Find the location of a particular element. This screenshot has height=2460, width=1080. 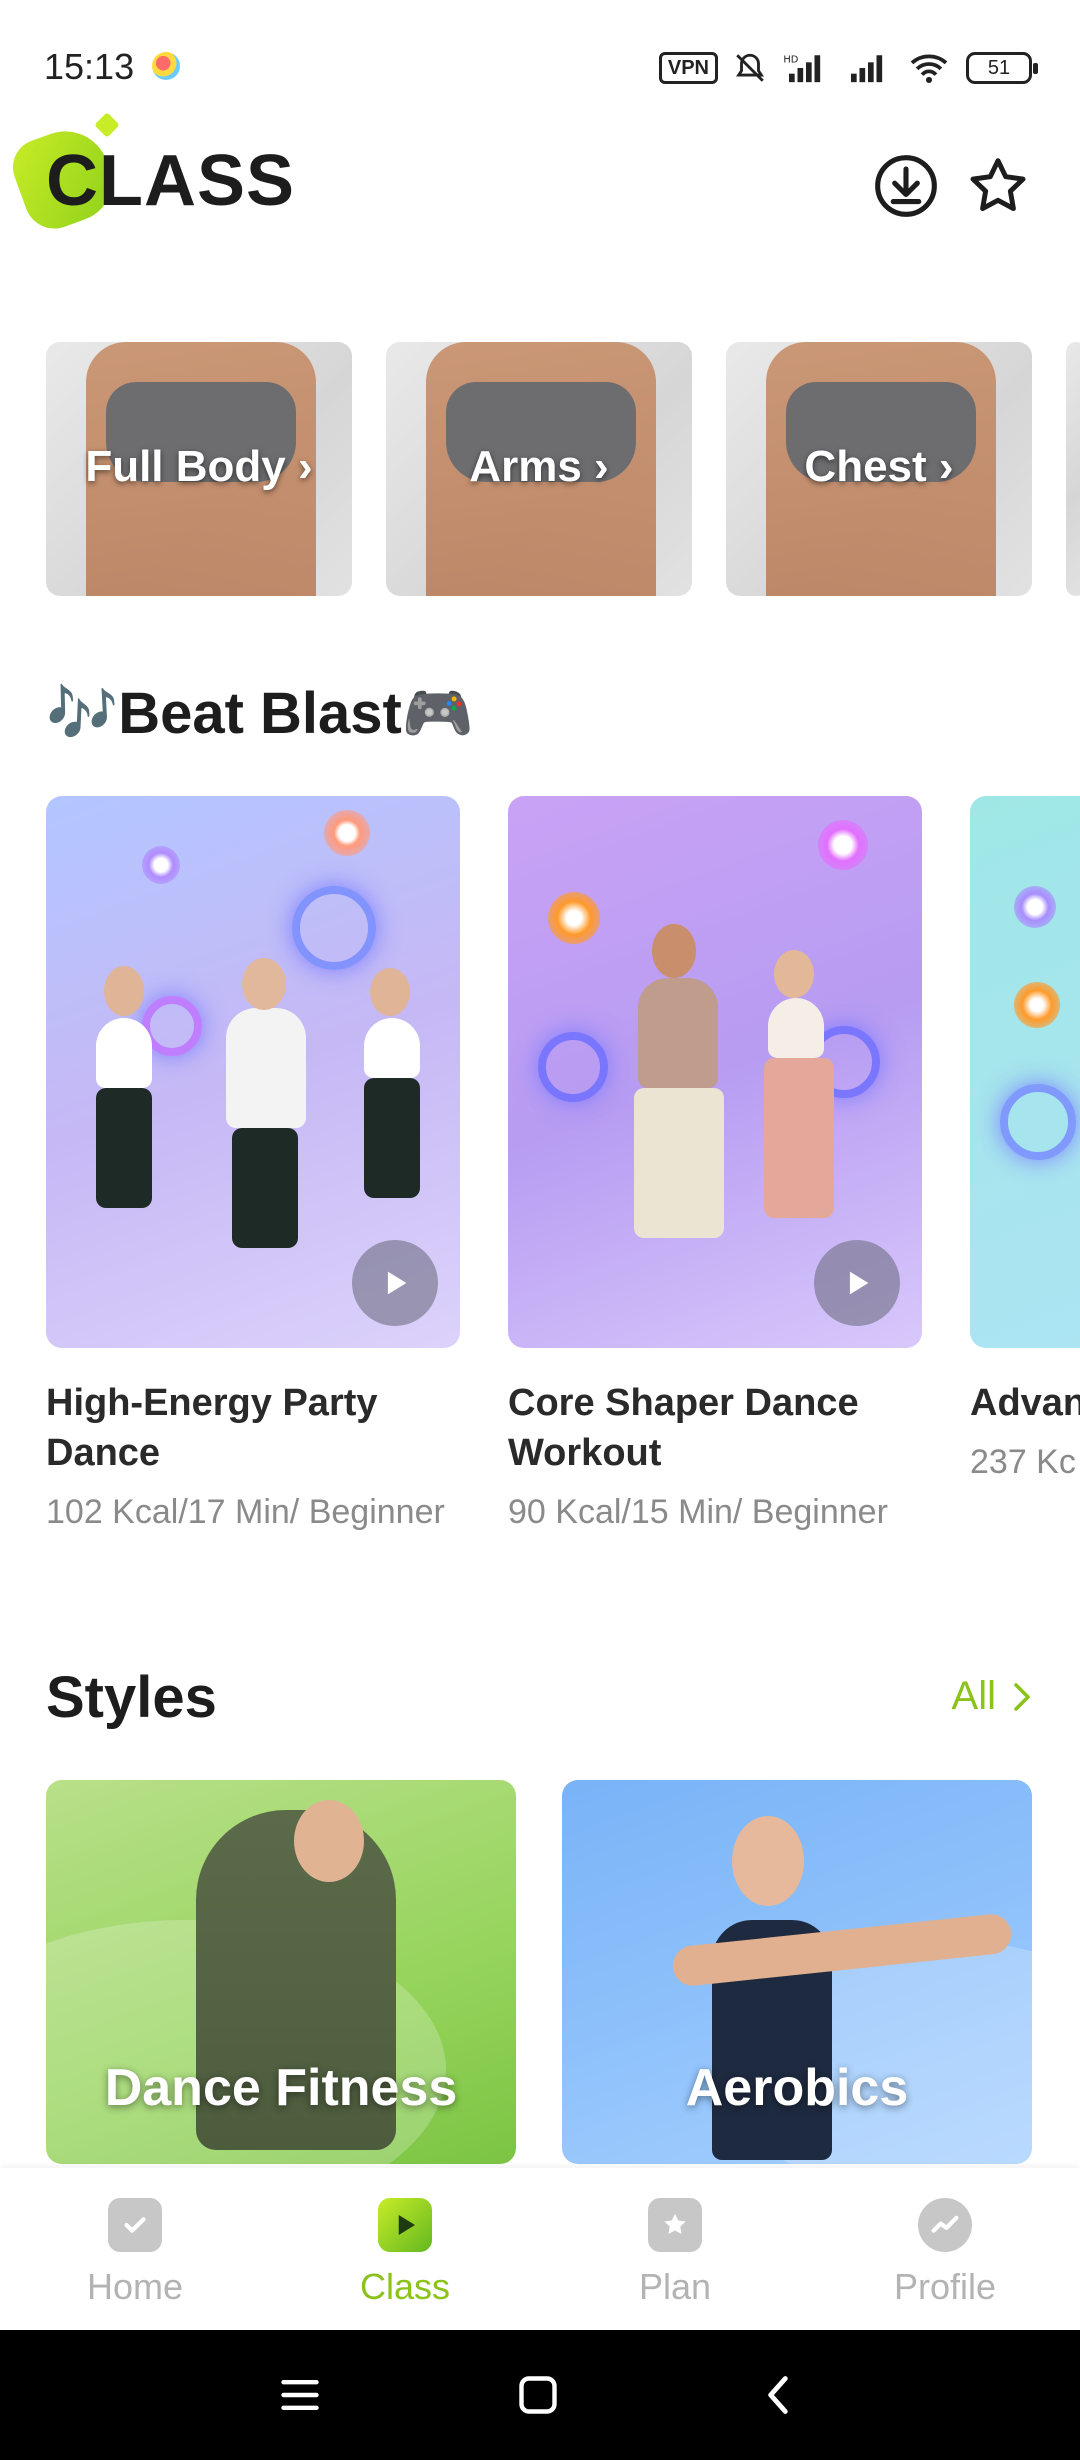

nav-label: Class is located at coordinates (405, 2286).